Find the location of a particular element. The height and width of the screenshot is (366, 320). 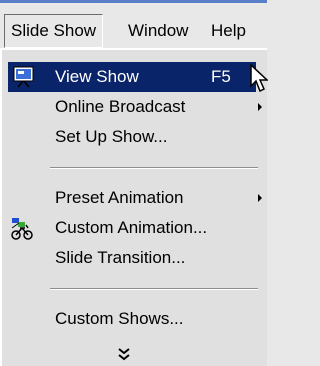

menu-item-label: Online Broadcast is located at coordinates (120, 106).